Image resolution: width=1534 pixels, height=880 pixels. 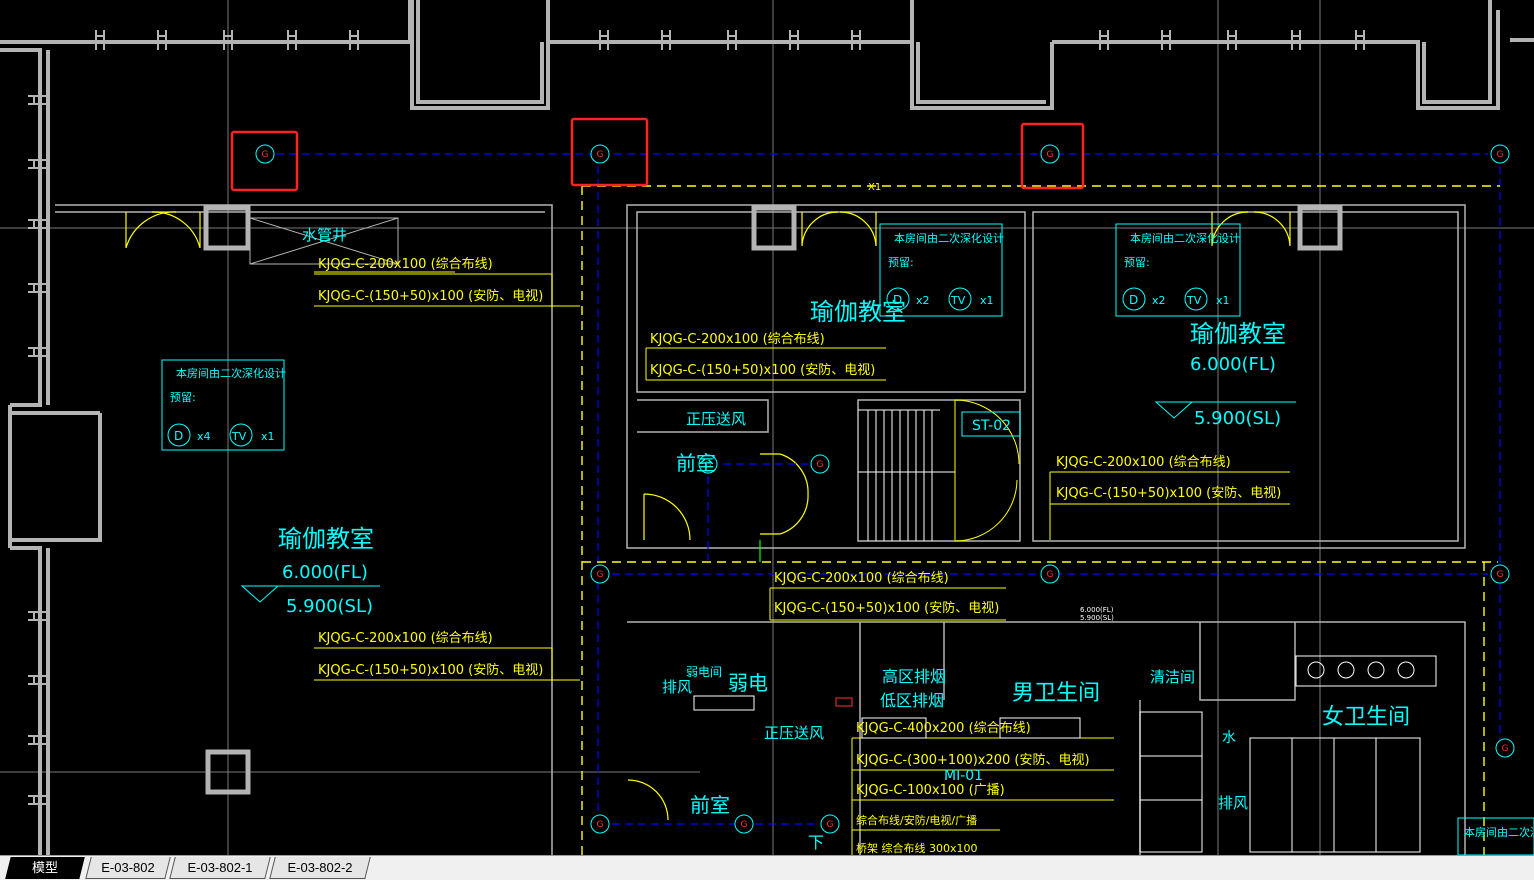 What do you see at coordinates (696, 463) in the screenshot?
I see `room-front-1: 前室` at bounding box center [696, 463].